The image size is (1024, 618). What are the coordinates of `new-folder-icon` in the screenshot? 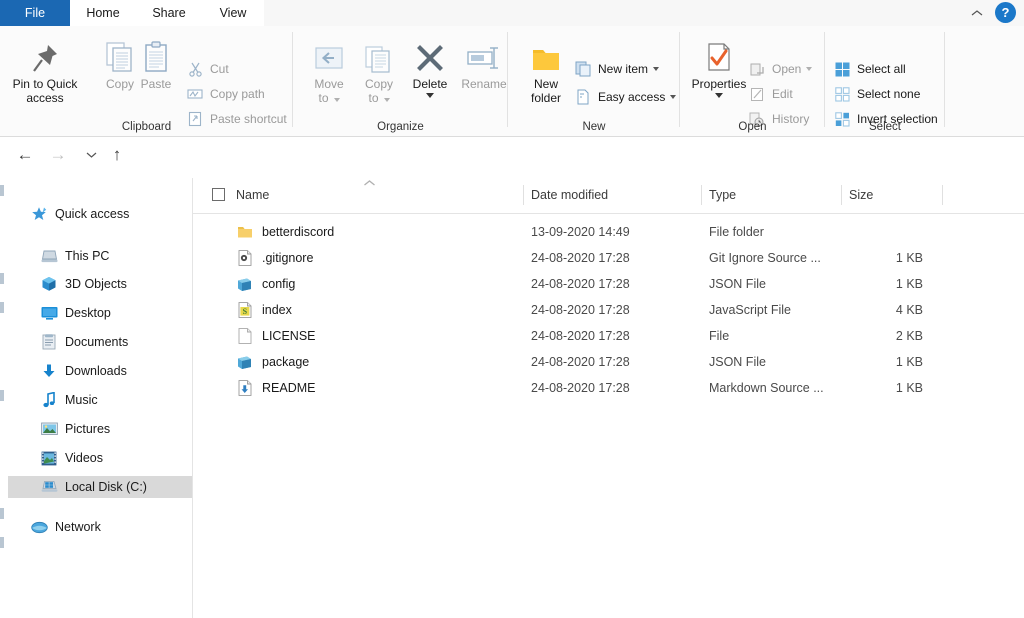 It's located at (546, 56).